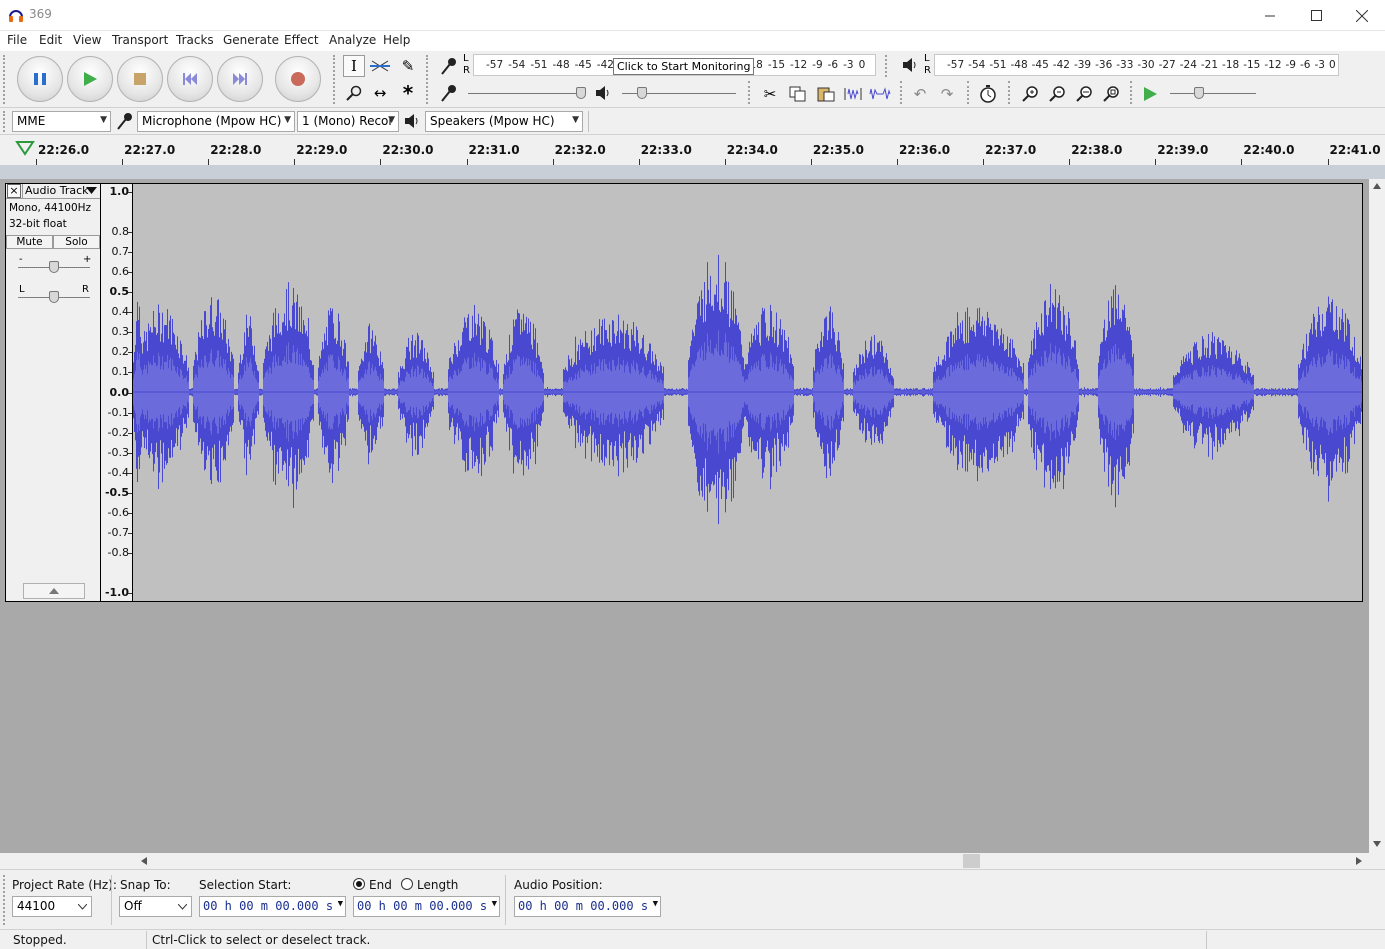 The height and width of the screenshot is (949, 1385). Describe the element at coordinates (396, 40) in the screenshot. I see `menu-help: Help` at that location.